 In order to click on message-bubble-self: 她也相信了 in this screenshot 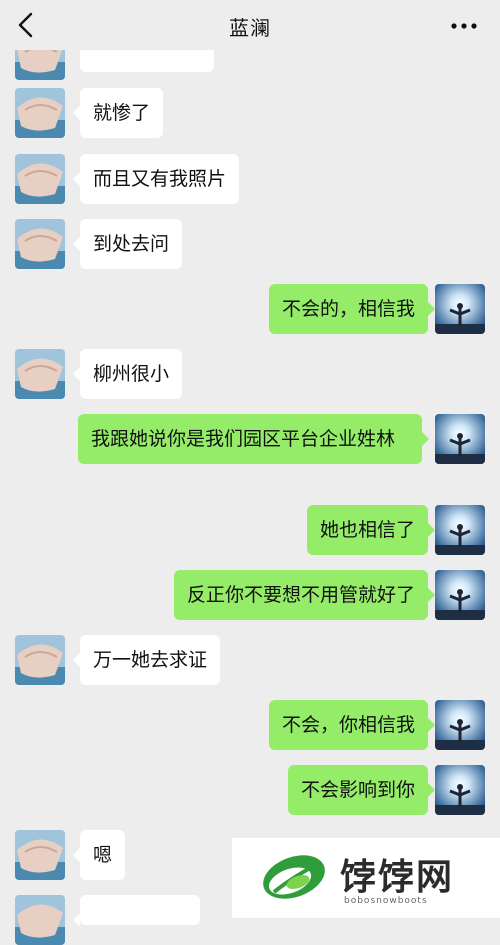, I will do `click(371, 530)`.